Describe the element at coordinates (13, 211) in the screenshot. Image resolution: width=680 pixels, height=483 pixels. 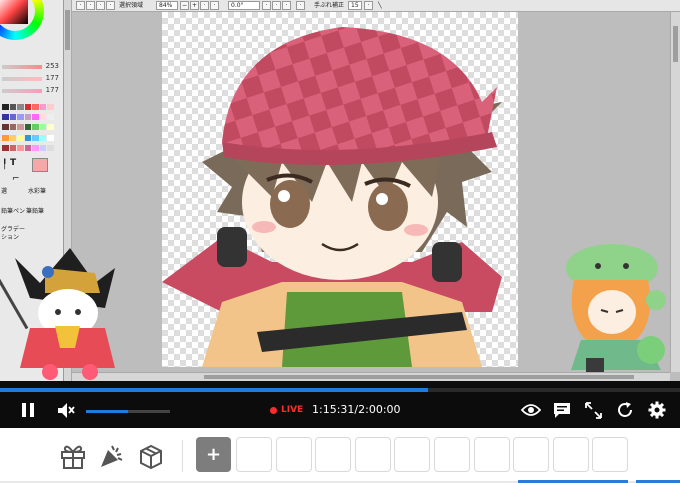
I see `brush-label: 鉛筆ペン` at that location.